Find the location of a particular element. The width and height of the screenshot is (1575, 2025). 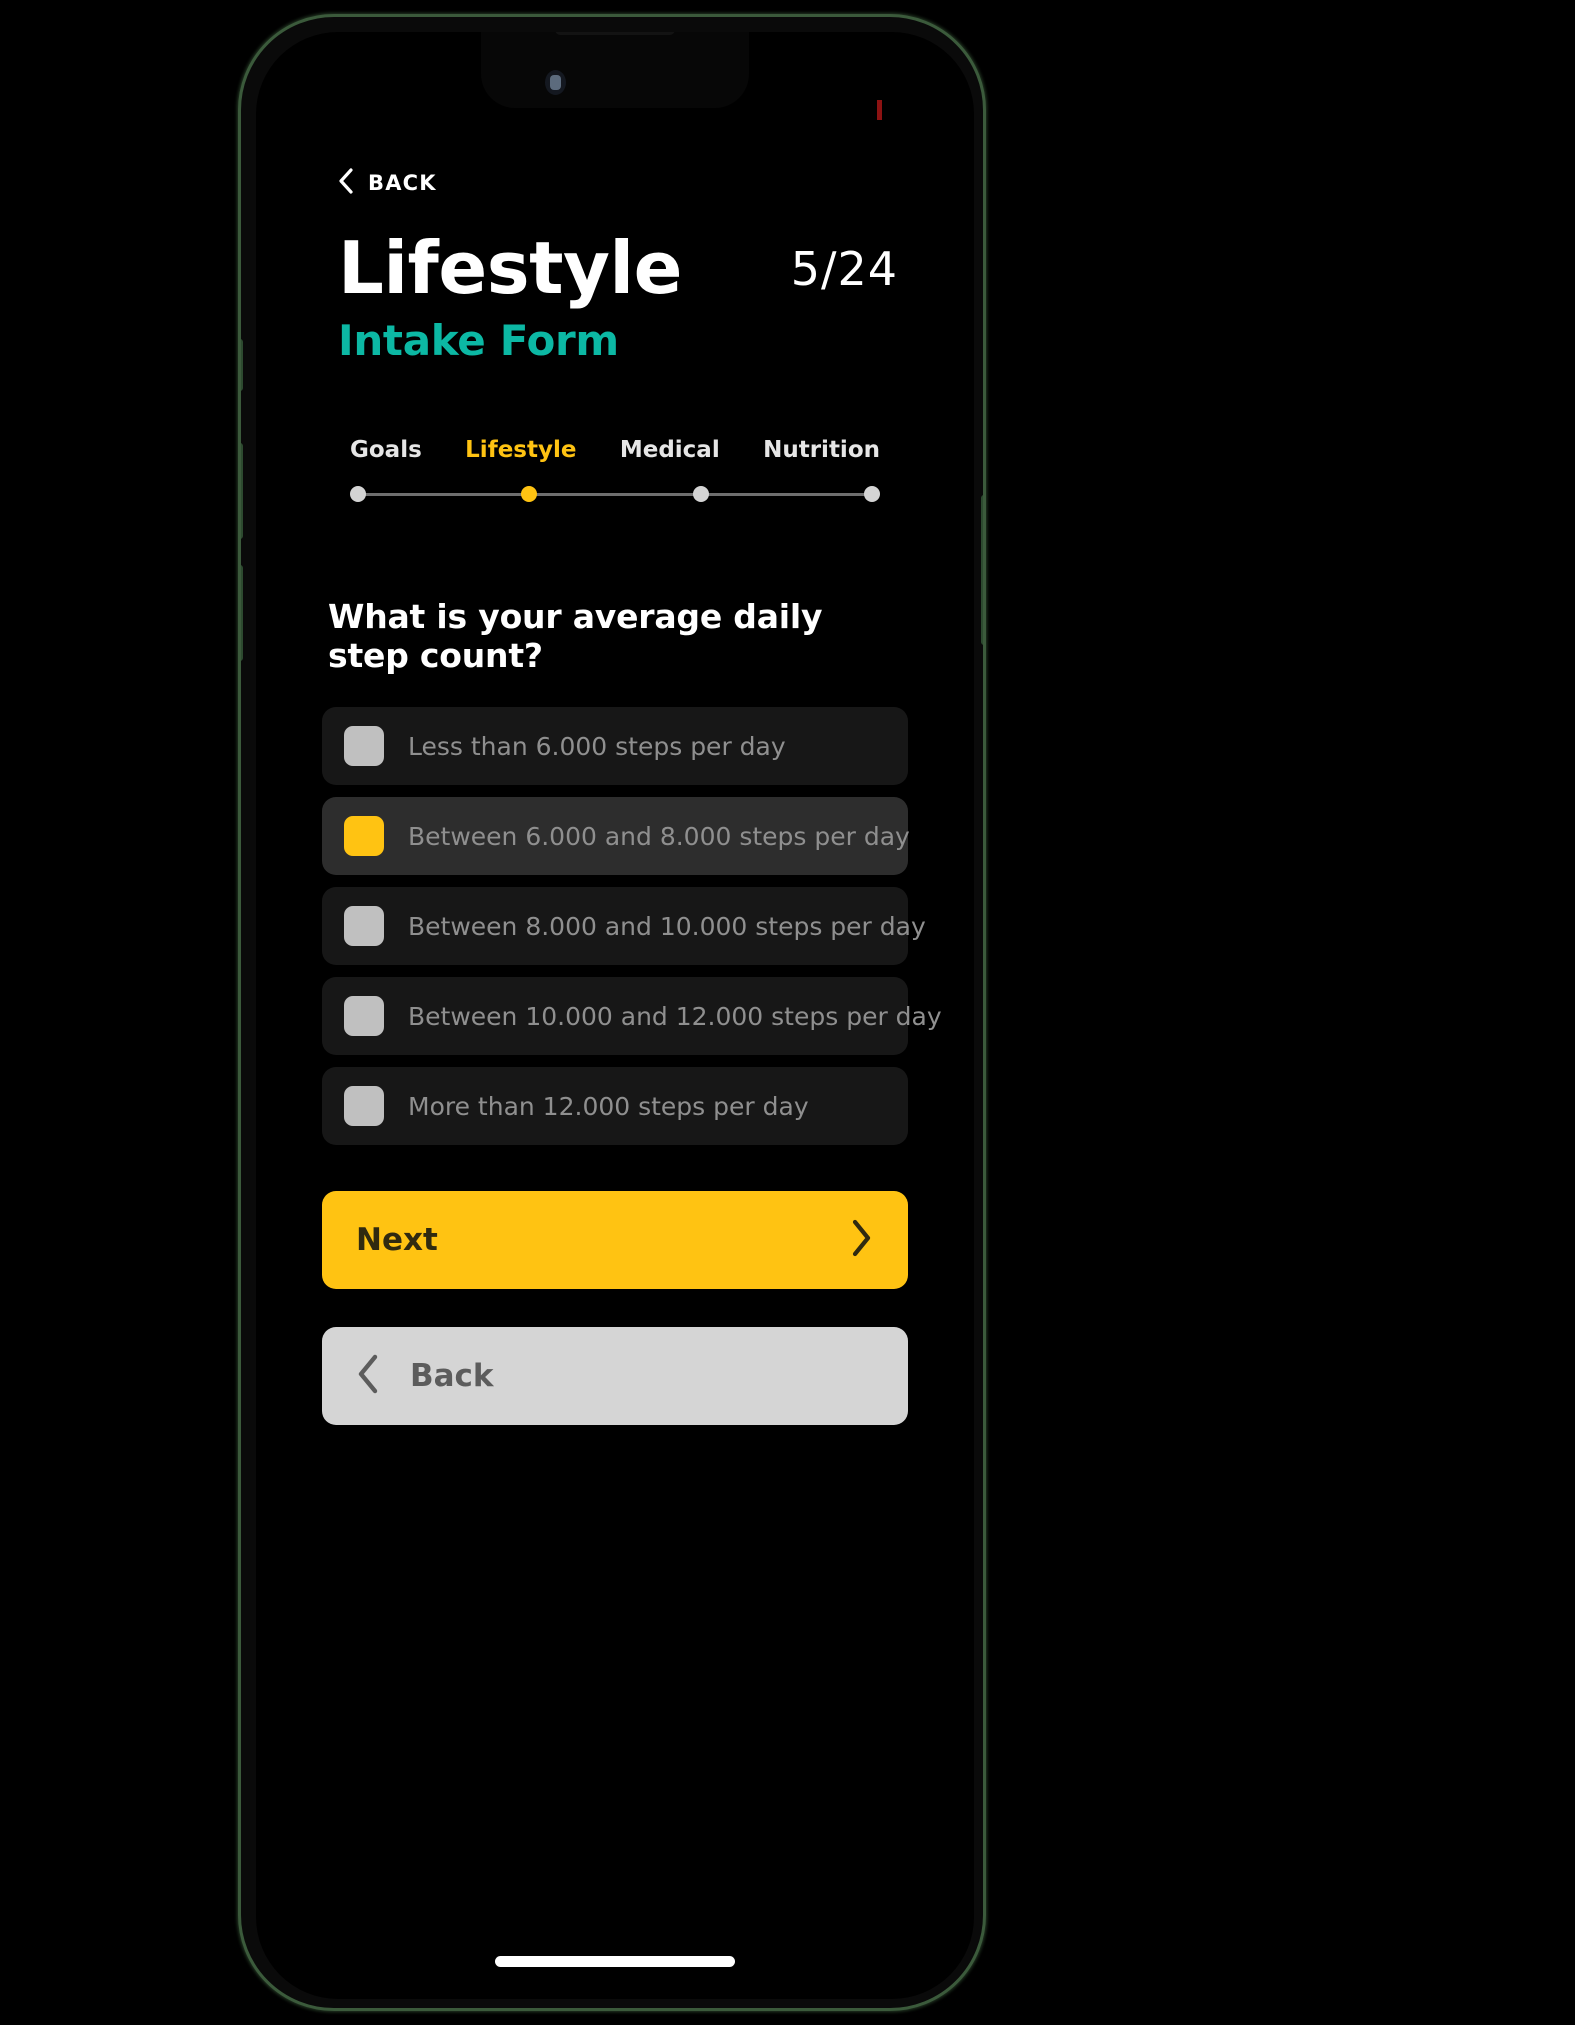

stepper-dot-nutrition is located at coordinates (871, 494).